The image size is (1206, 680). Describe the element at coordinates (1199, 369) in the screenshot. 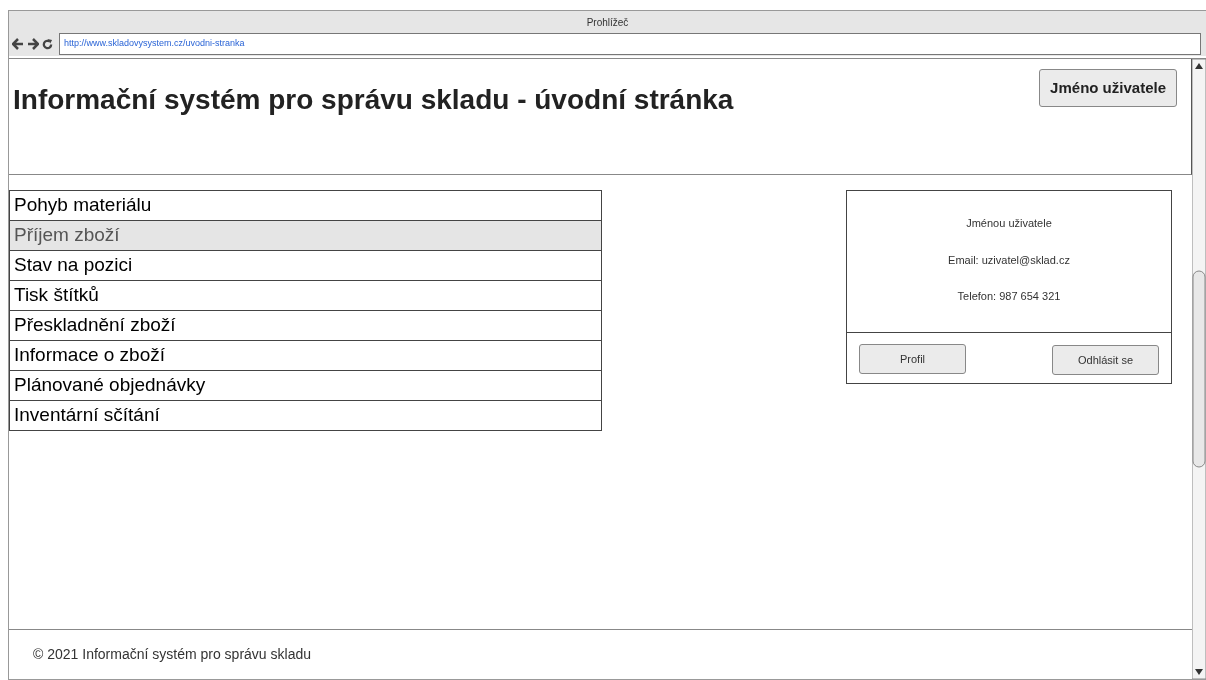

I see `scrollbar-drawing` at that location.